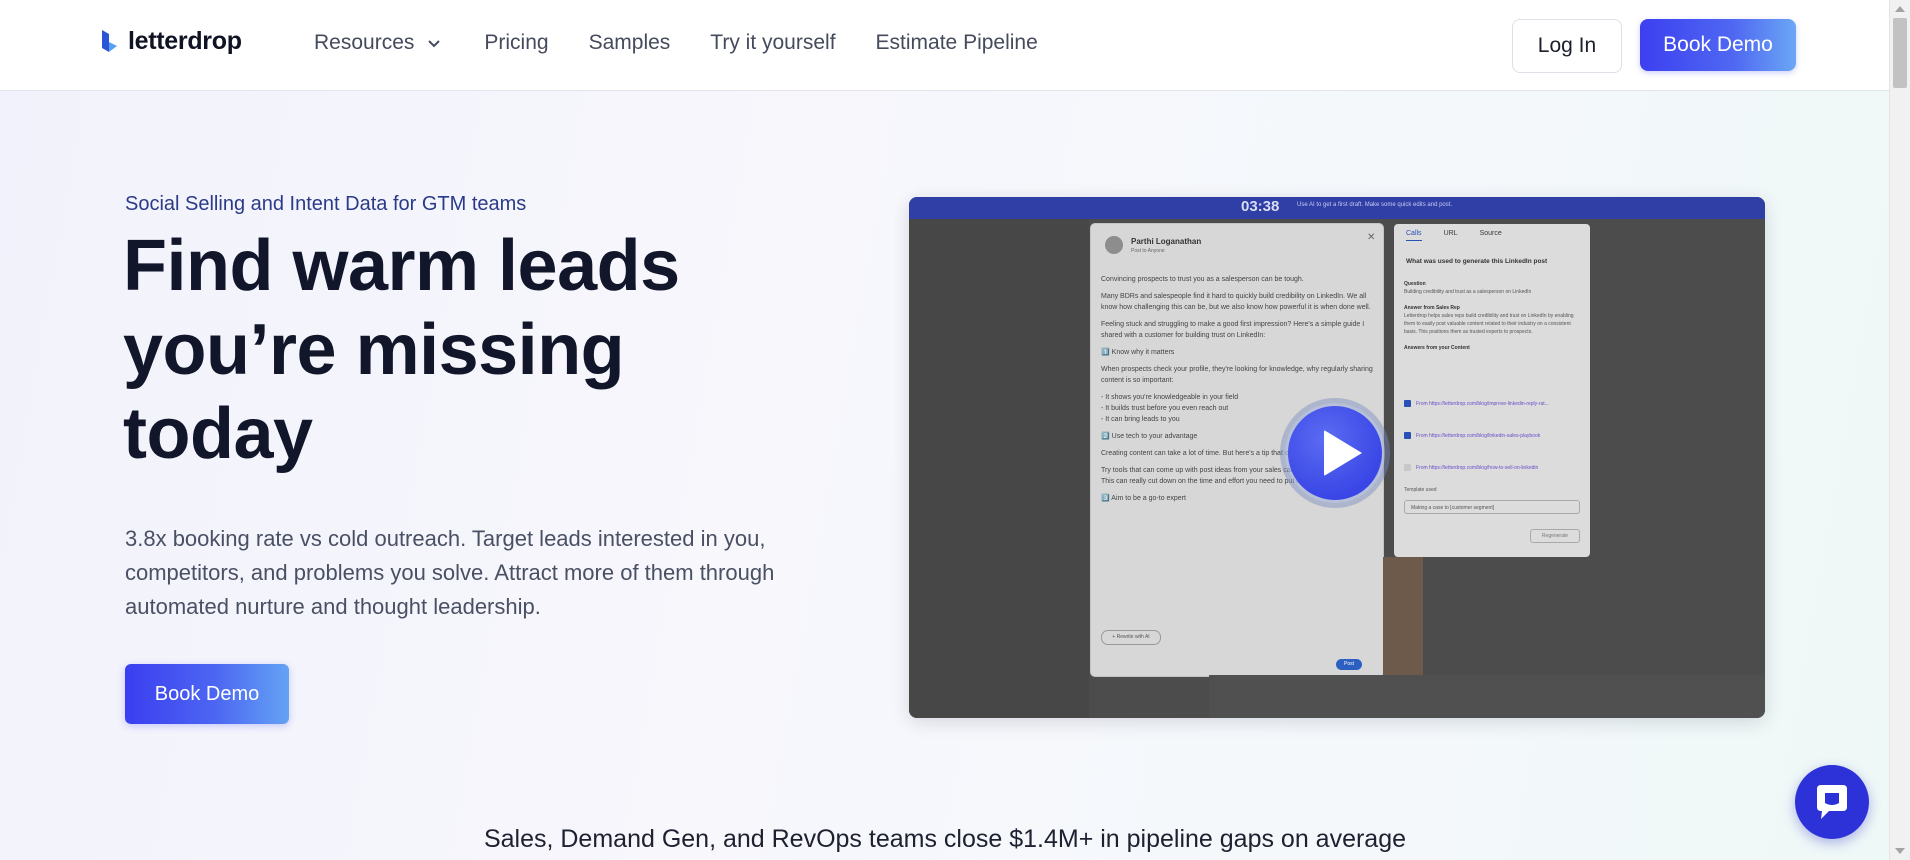 The width and height of the screenshot is (1910, 860). Describe the element at coordinates (516, 43) in the screenshot. I see `nav-pricing: Pricing` at that location.